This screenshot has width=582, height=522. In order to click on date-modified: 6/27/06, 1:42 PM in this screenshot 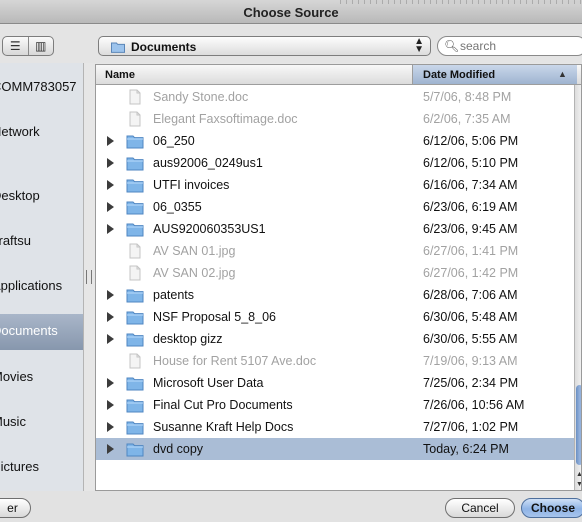, I will do `click(471, 273)`.